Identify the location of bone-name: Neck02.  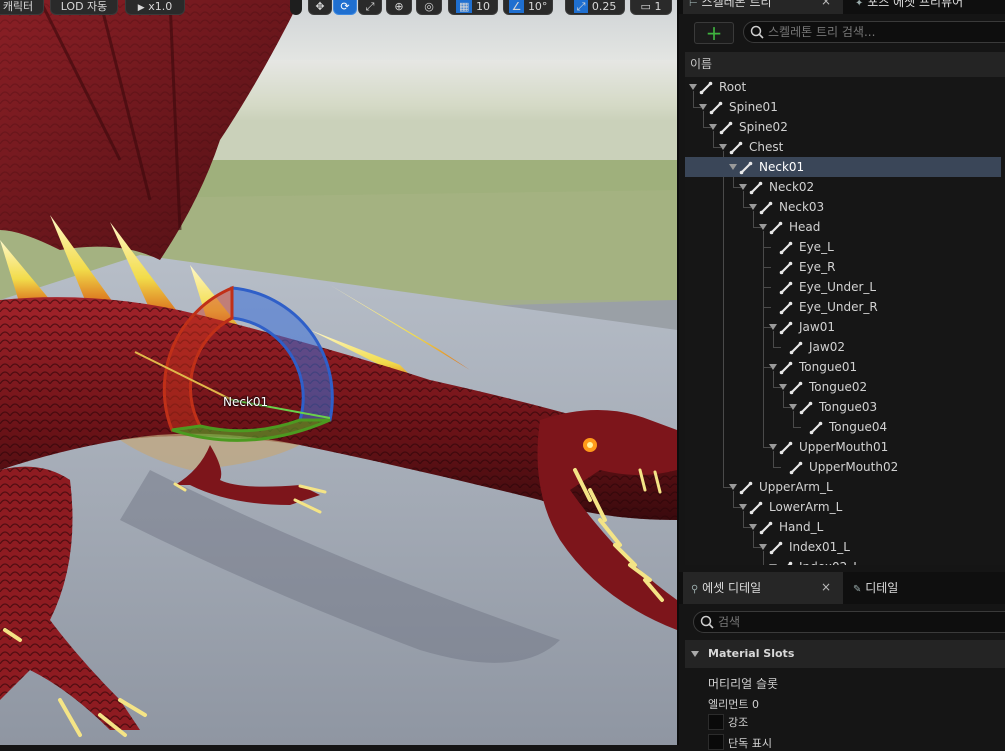
(792, 187).